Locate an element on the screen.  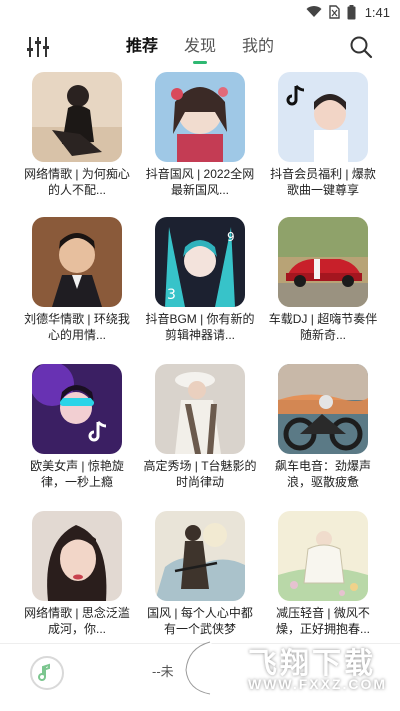
svg-text: 9 is located at coordinates (231, 237).